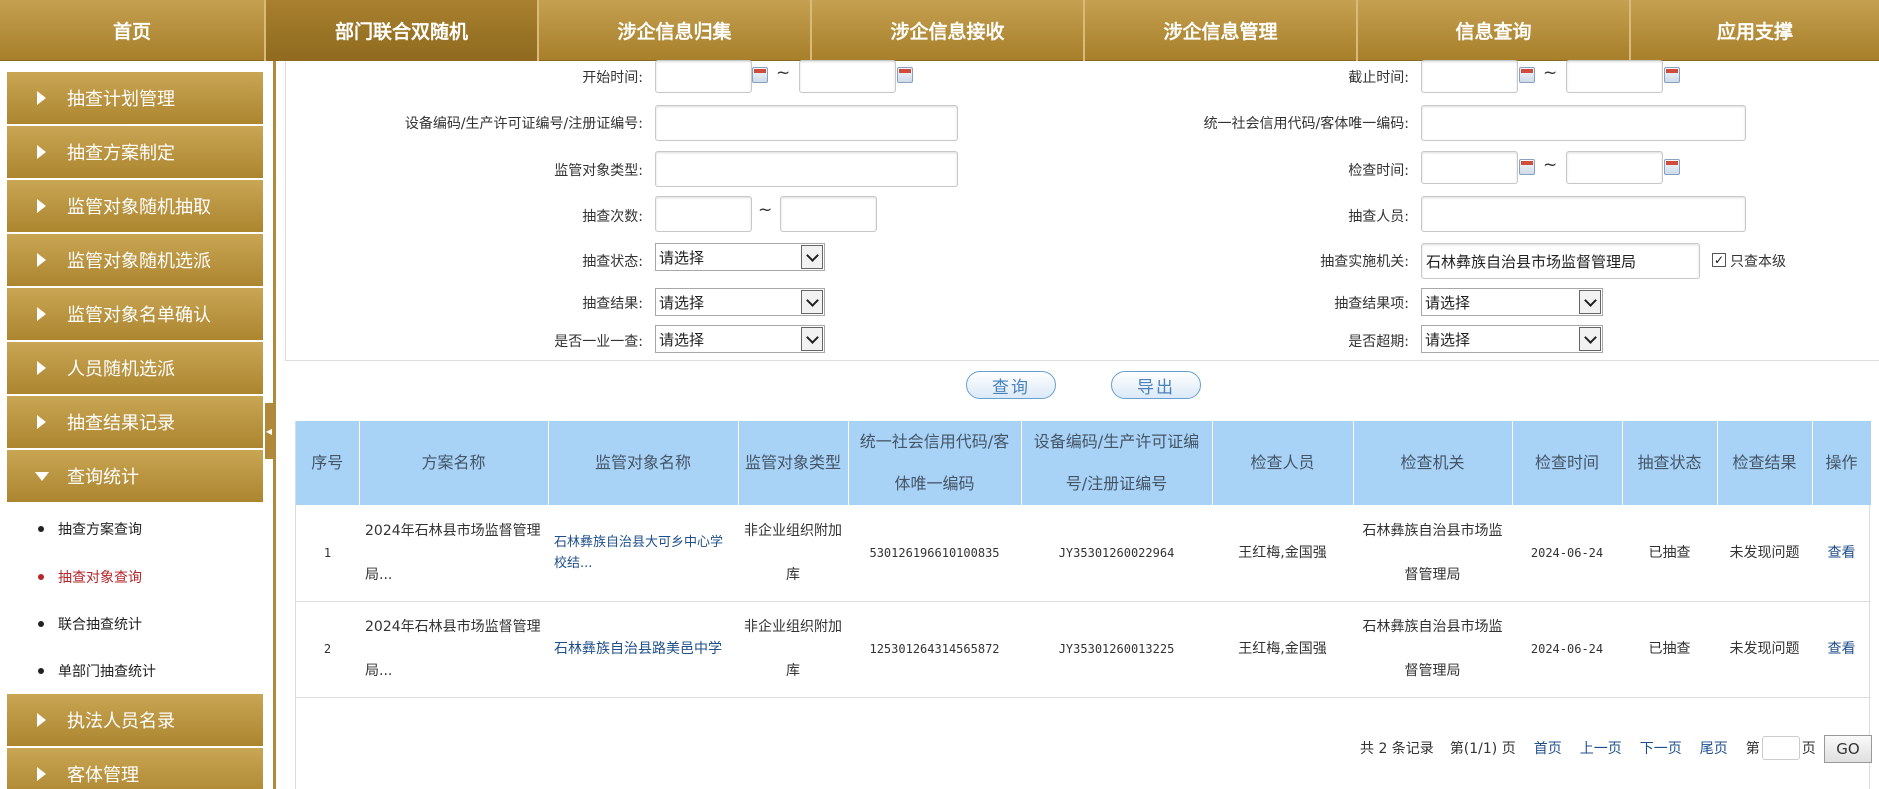 The height and width of the screenshot is (789, 1879). I want to click on only-self-checkbox: ✓, so click(1719, 260).